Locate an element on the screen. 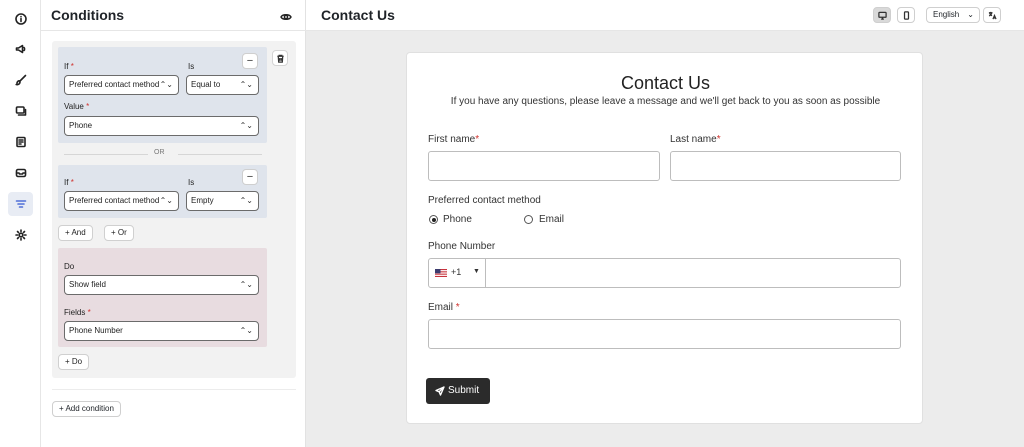 The image size is (1024, 447). conditions-header: Conditions is located at coordinates (173, 15).